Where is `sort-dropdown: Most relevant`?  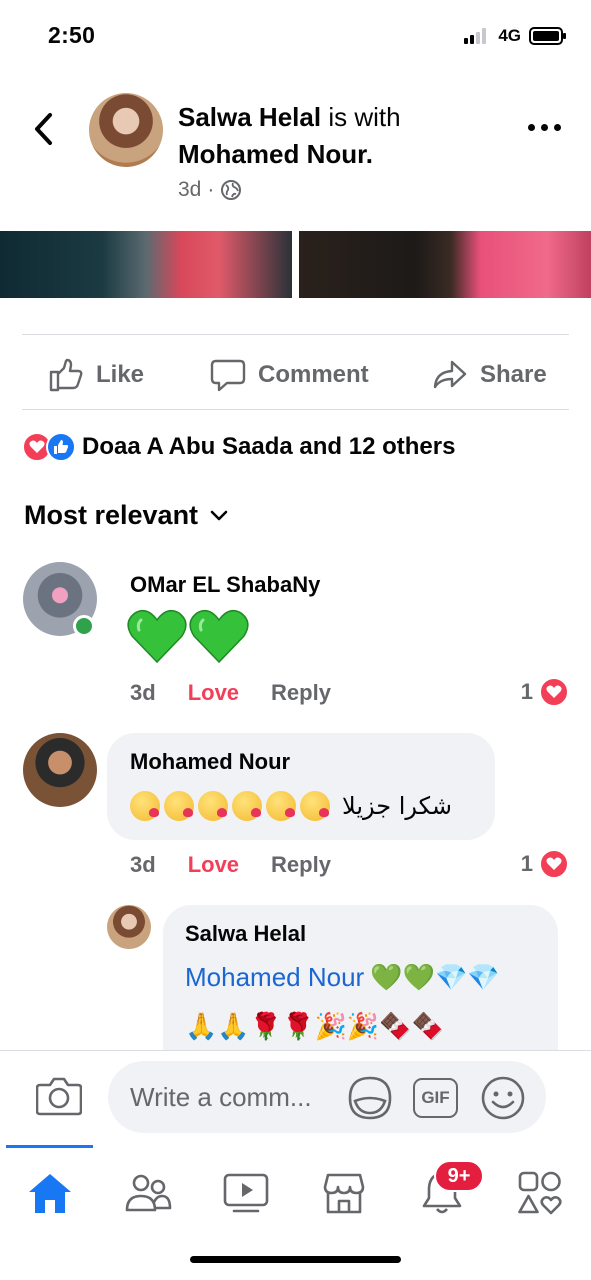 sort-dropdown: Most relevant is located at coordinates (126, 515).